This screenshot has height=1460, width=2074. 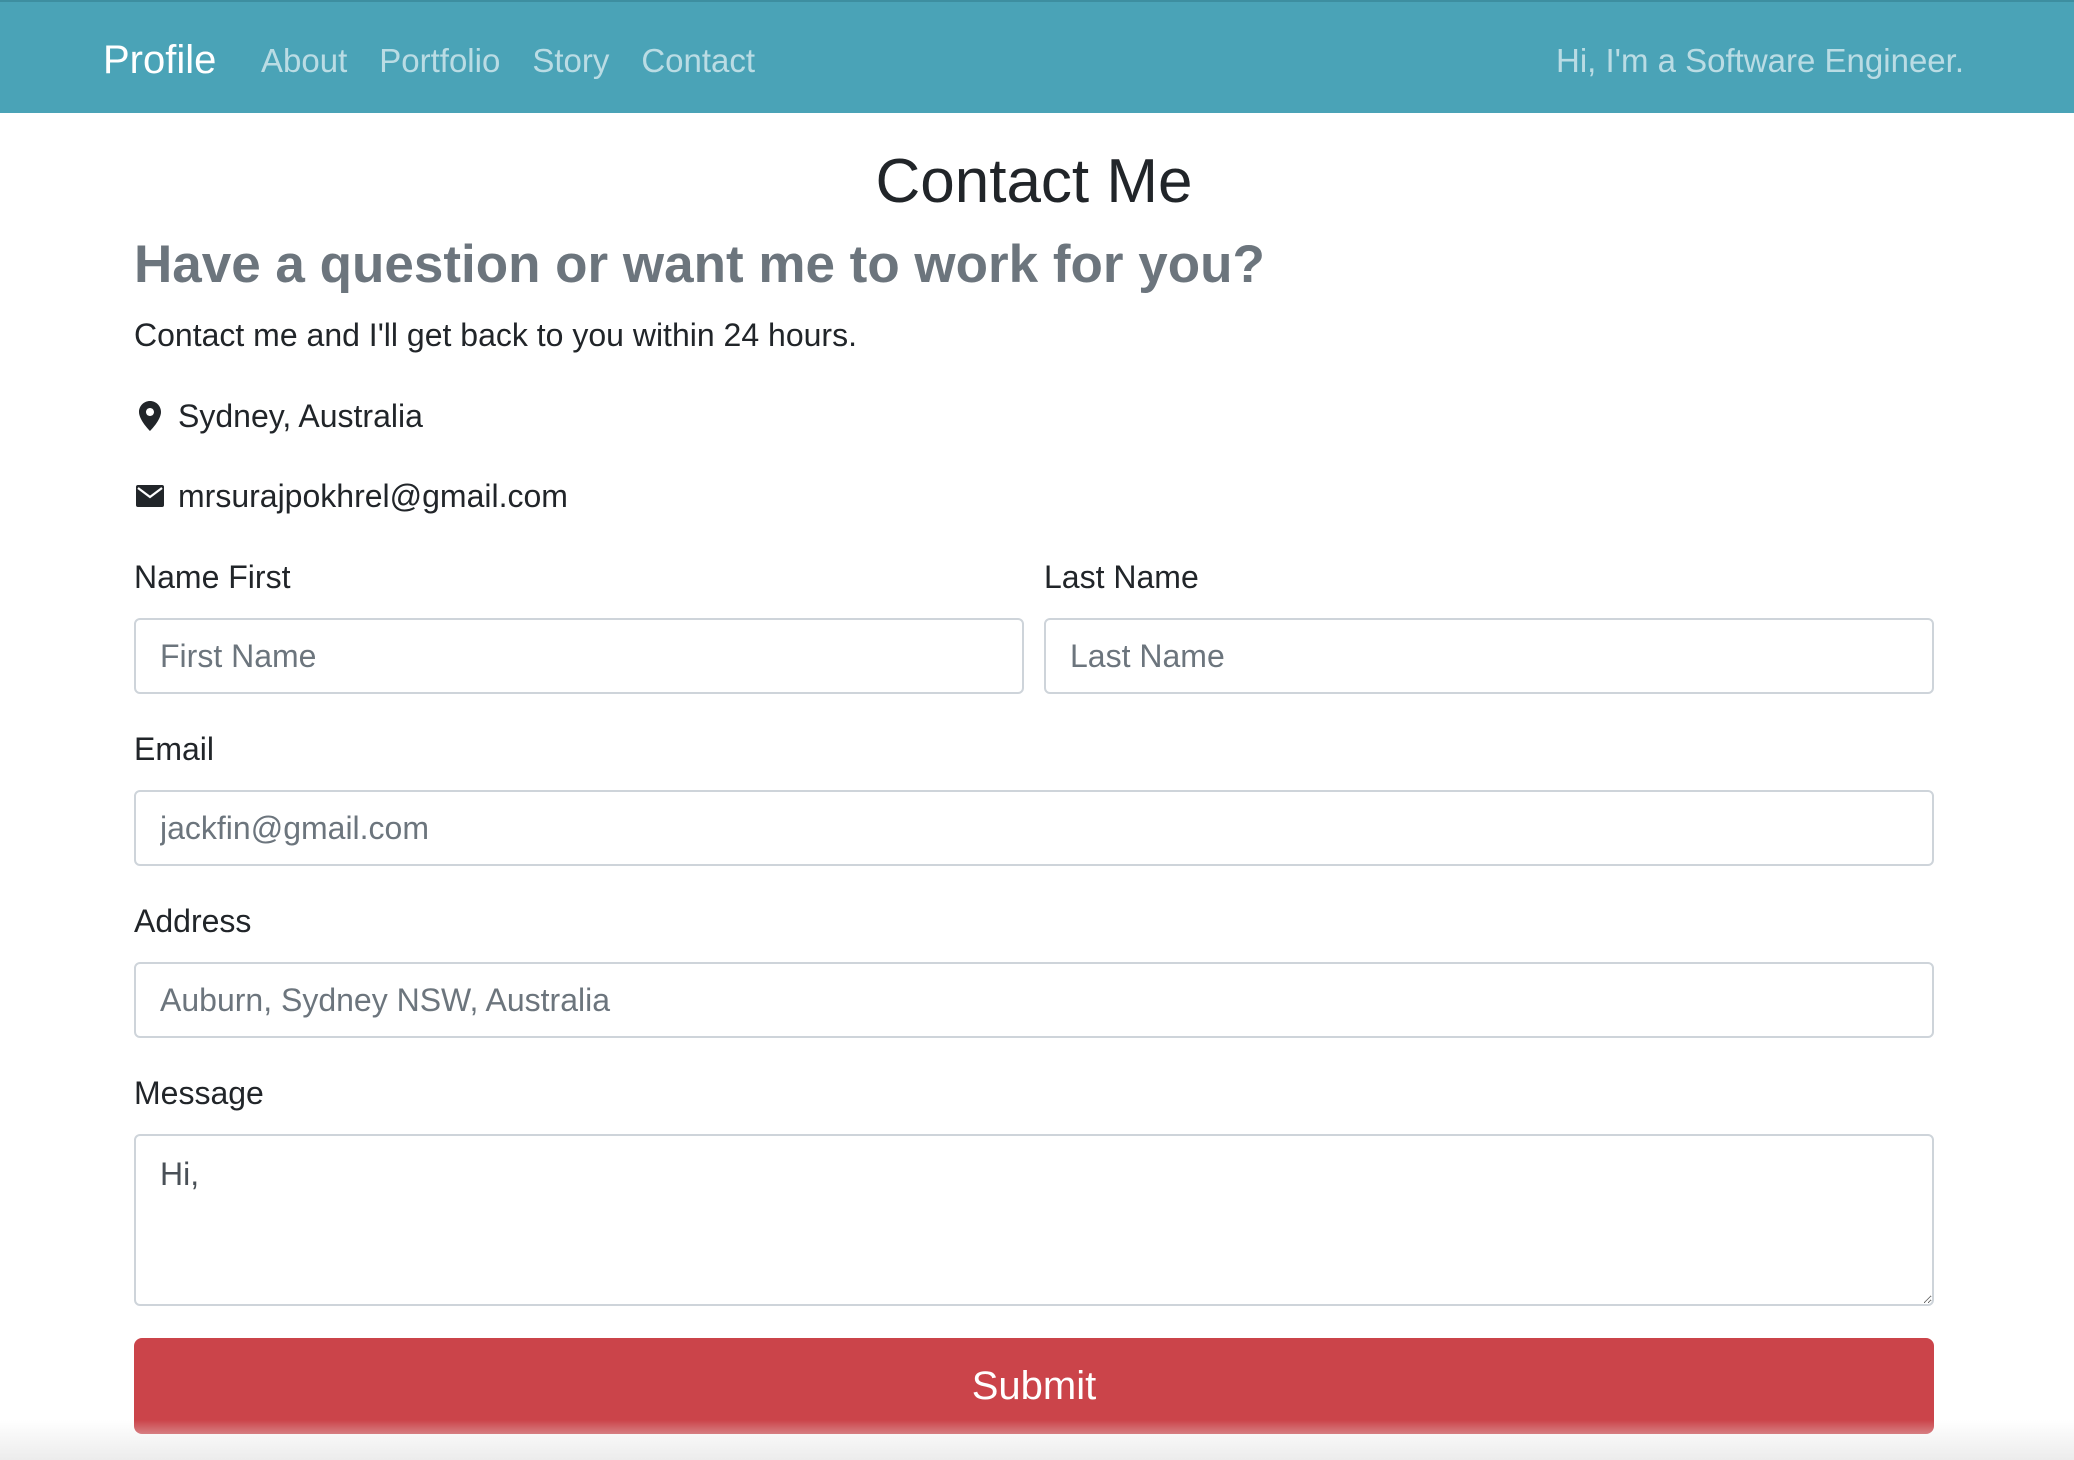 What do you see at coordinates (150, 416) in the screenshot?
I see `map-pin-icon` at bounding box center [150, 416].